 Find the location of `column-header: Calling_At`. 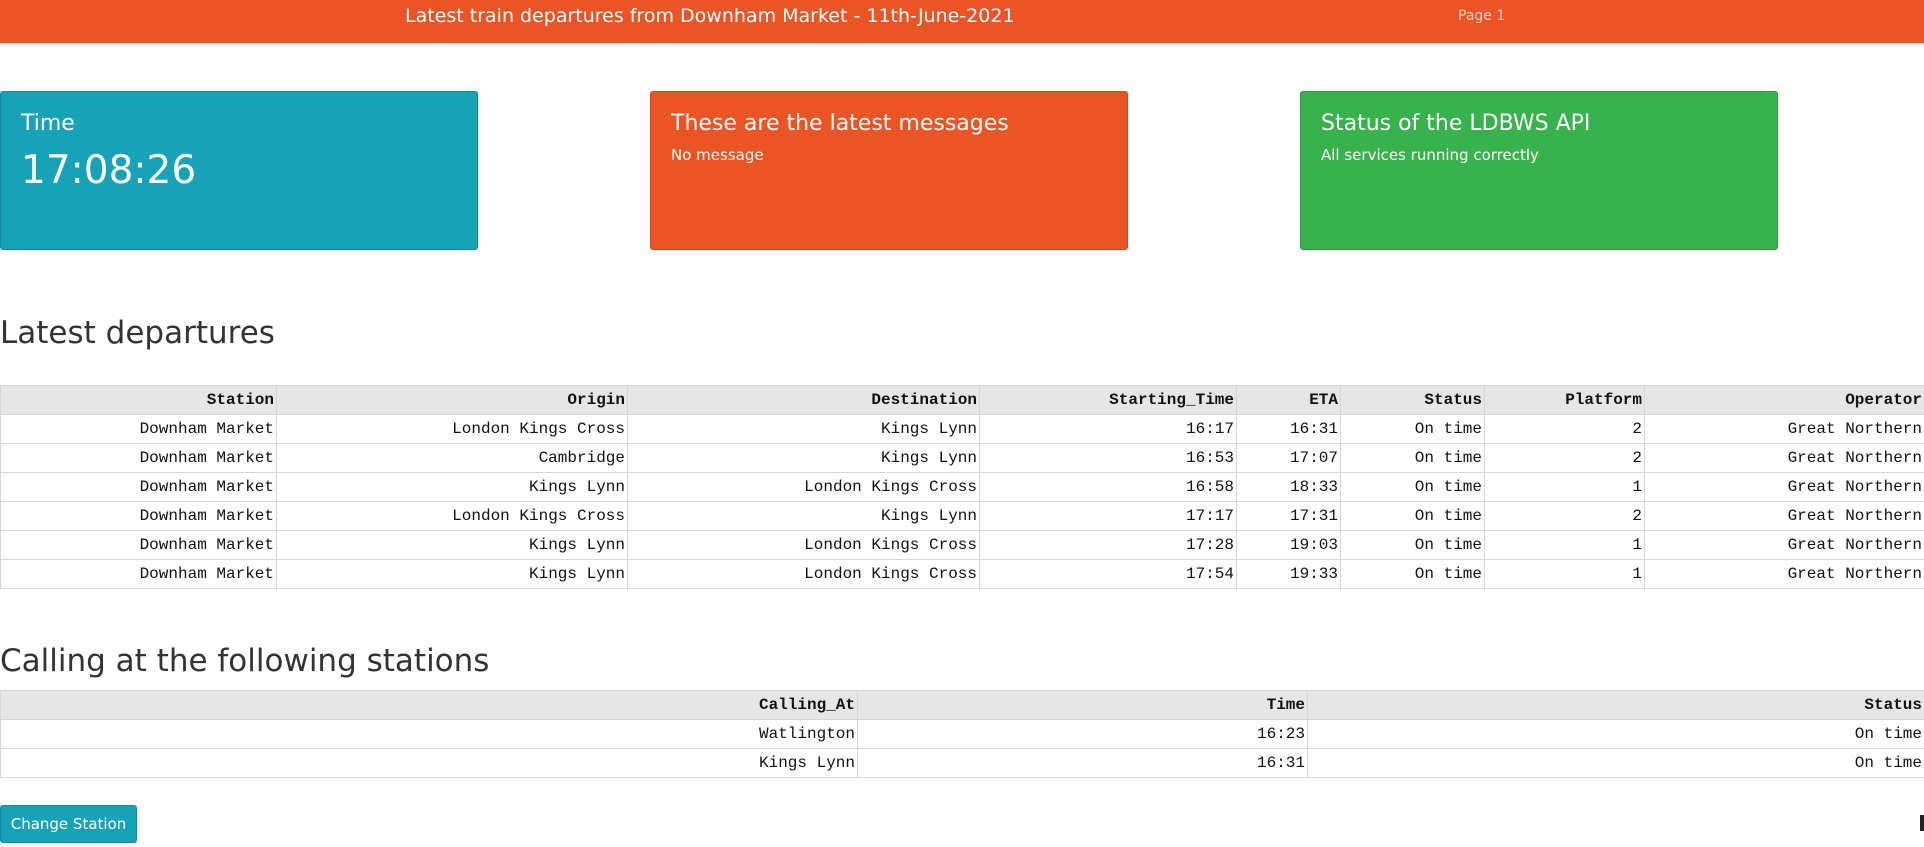

column-header: Calling_At is located at coordinates (429, 705).